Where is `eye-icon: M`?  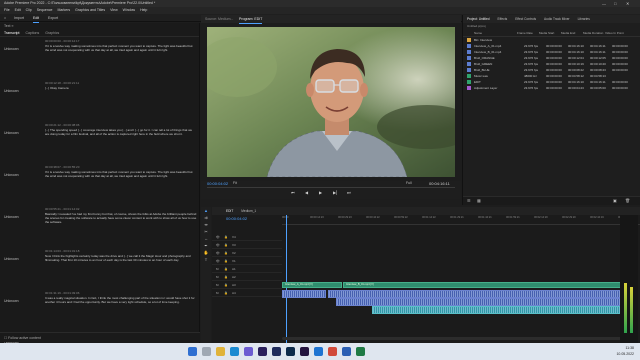
eye-icon: M is located at coordinates (217, 277).